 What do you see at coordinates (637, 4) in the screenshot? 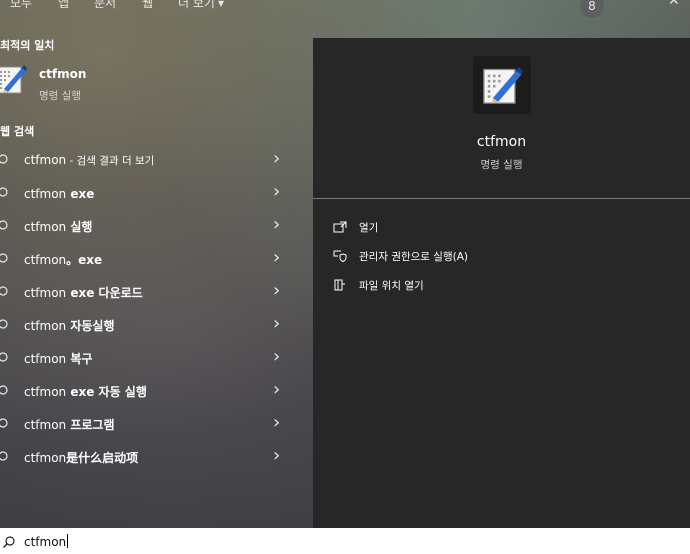
I see `more-options-icon: ···` at bounding box center [637, 4].